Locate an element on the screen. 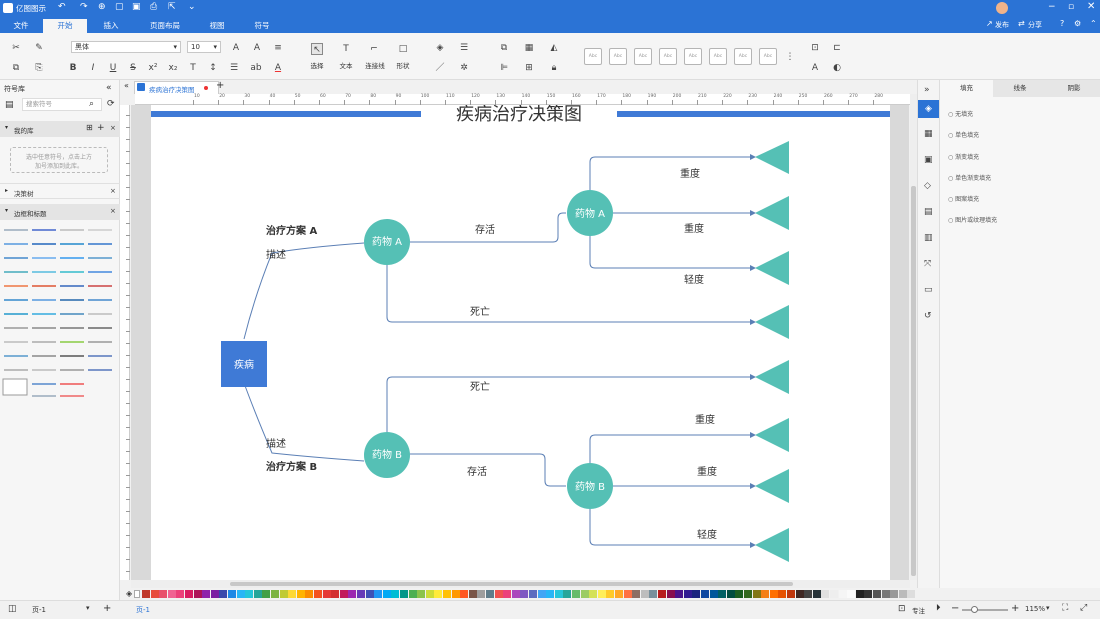 Image resolution: width=1100 pixels, height=619 pixels. horizontal-scrollbar-thumb is located at coordinates (511, 584).